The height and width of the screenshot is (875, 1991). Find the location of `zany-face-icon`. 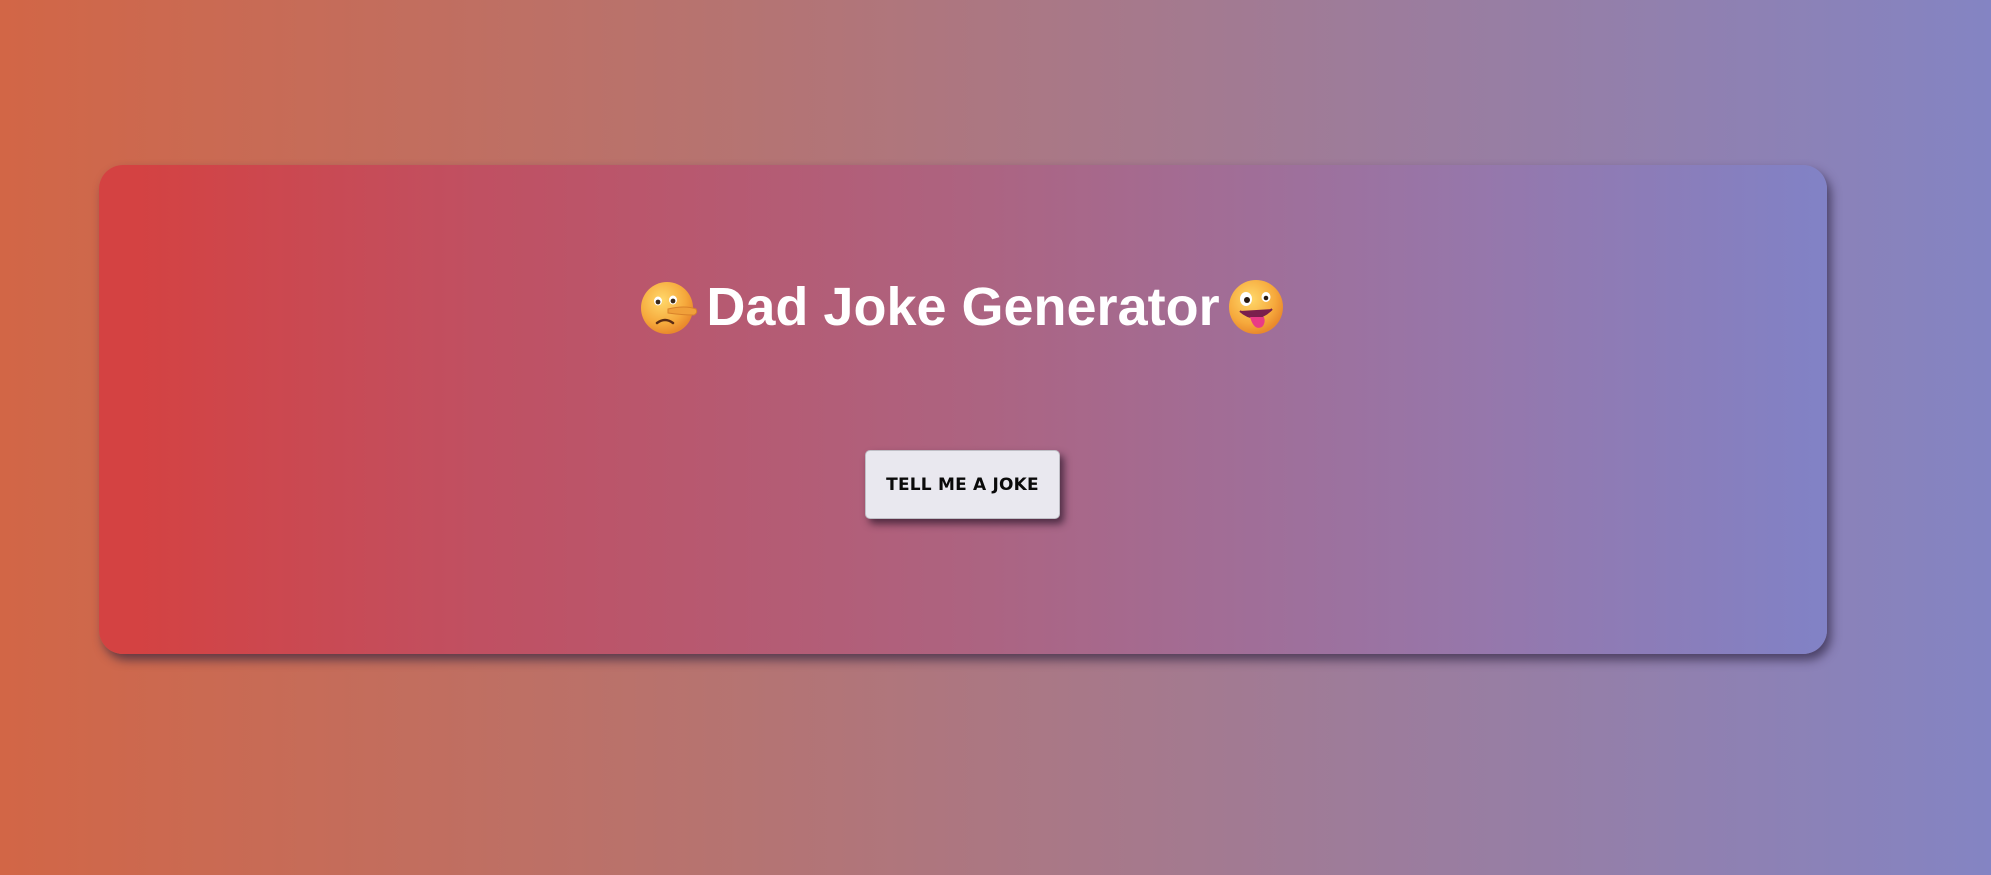

zany-face-icon is located at coordinates (1256, 307).